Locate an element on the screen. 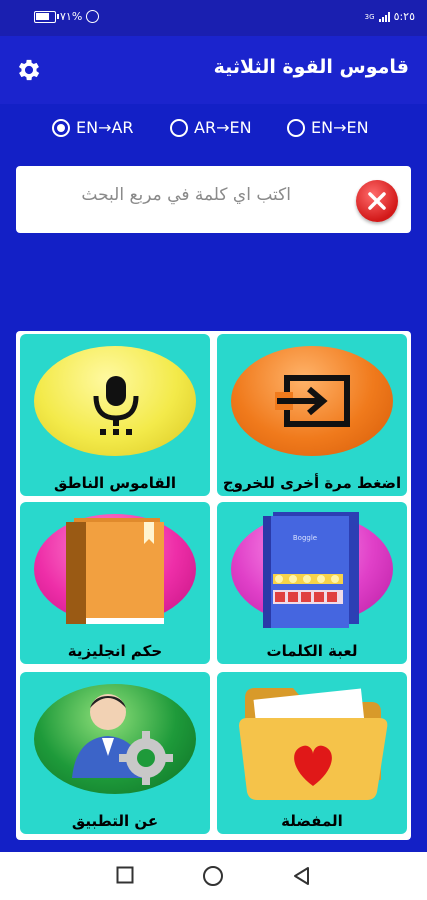 The height and width of the screenshot is (900, 427). network-type: 3G is located at coordinates (369, 16).